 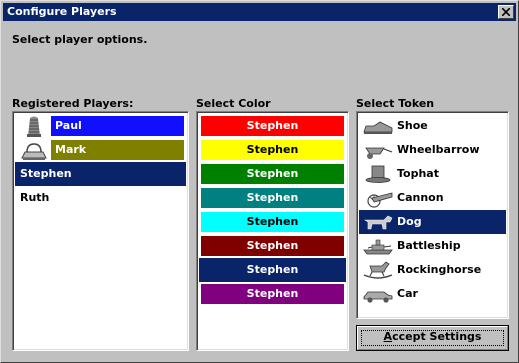 I want to click on dog-icon, so click(x=378, y=222).